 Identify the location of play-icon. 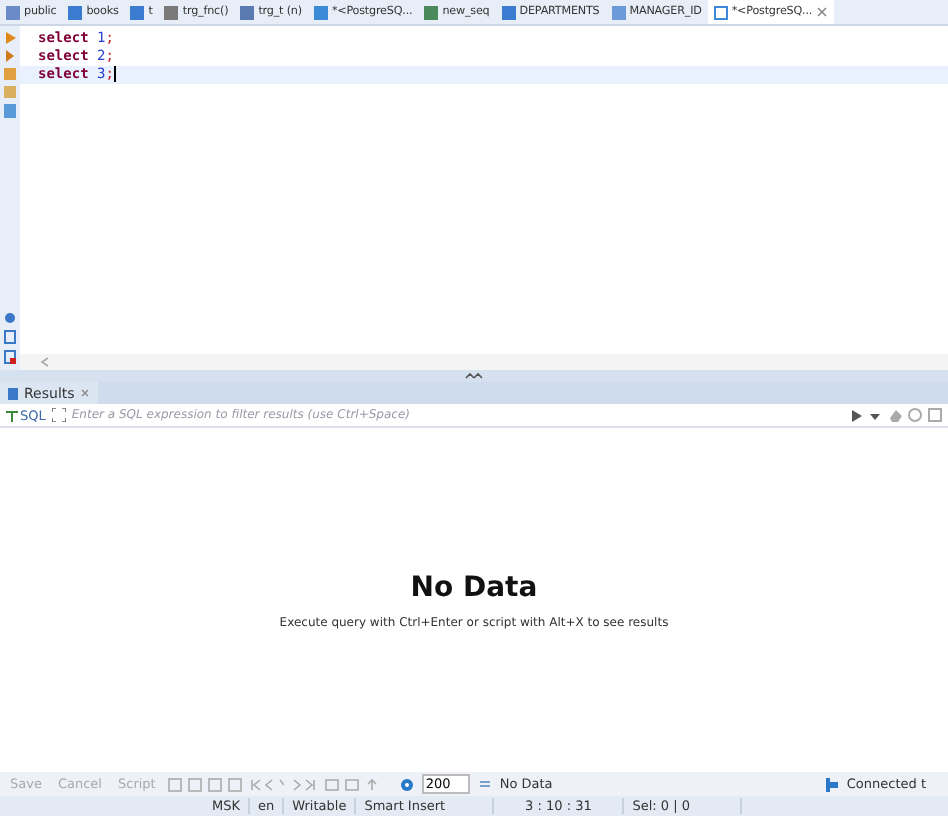
(857, 415).